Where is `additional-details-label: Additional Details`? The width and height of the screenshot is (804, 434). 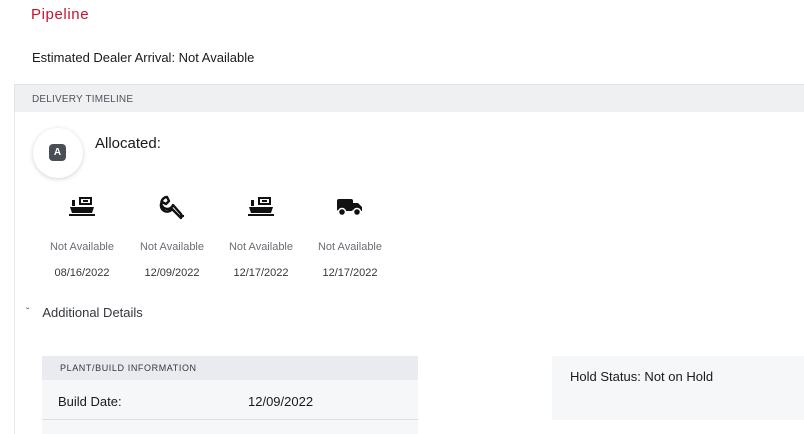 additional-details-label: Additional Details is located at coordinates (92, 312).